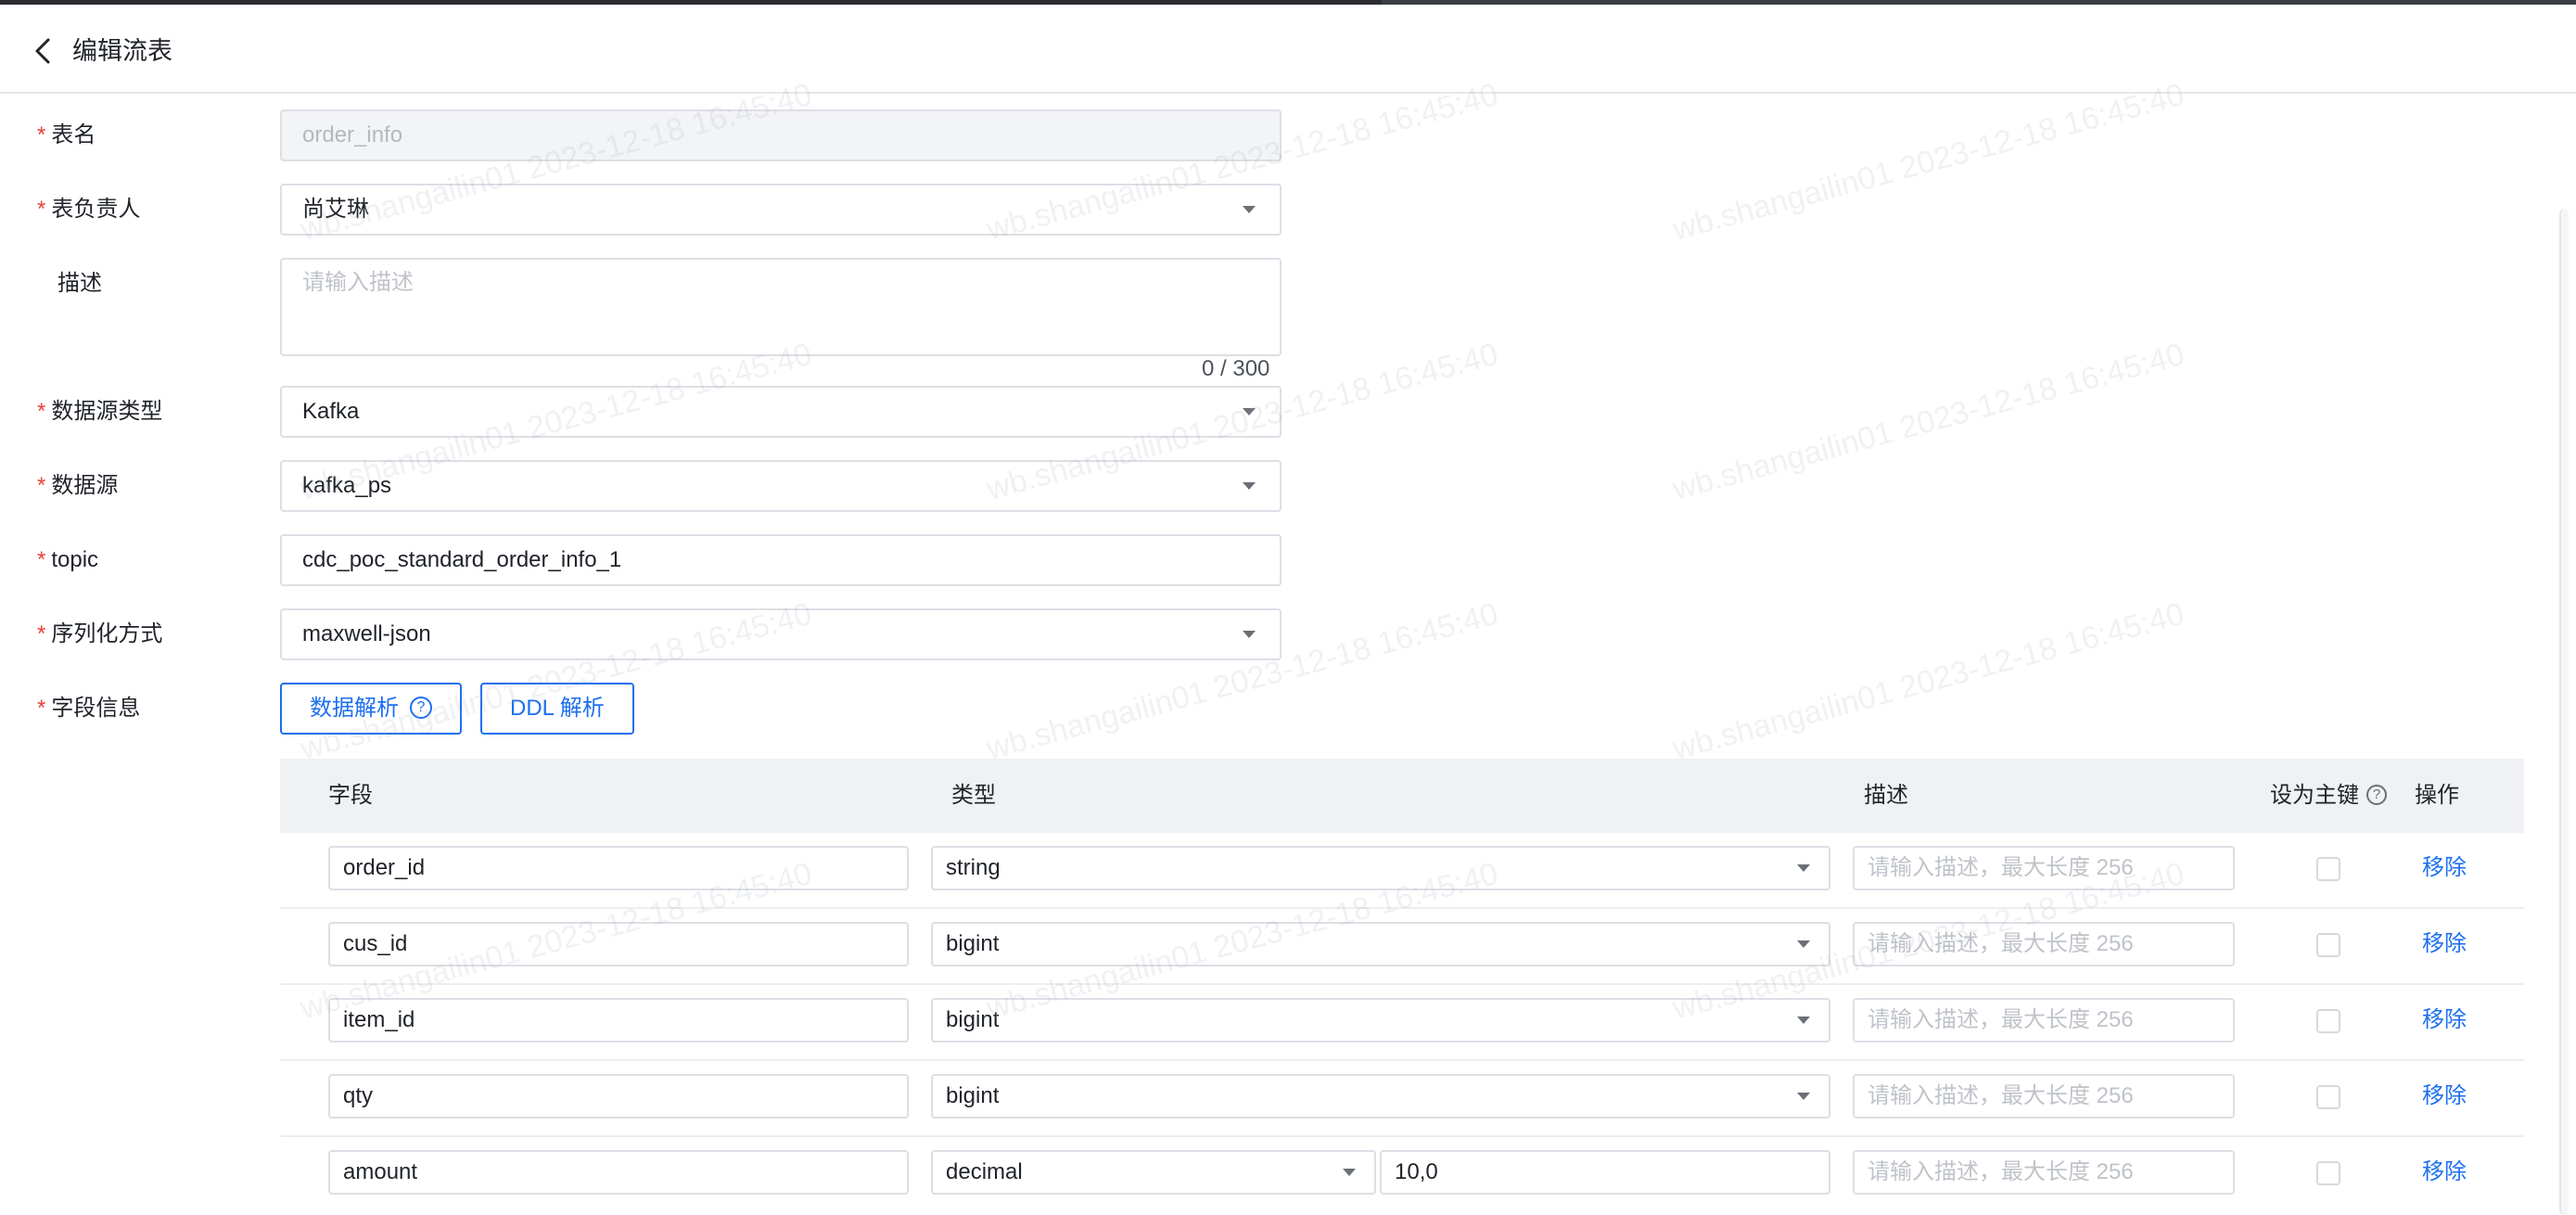 This screenshot has width=2576, height=1215. I want to click on form-row-topic: * topic cdc_poc_standard_order_info_1, so click(649, 562).